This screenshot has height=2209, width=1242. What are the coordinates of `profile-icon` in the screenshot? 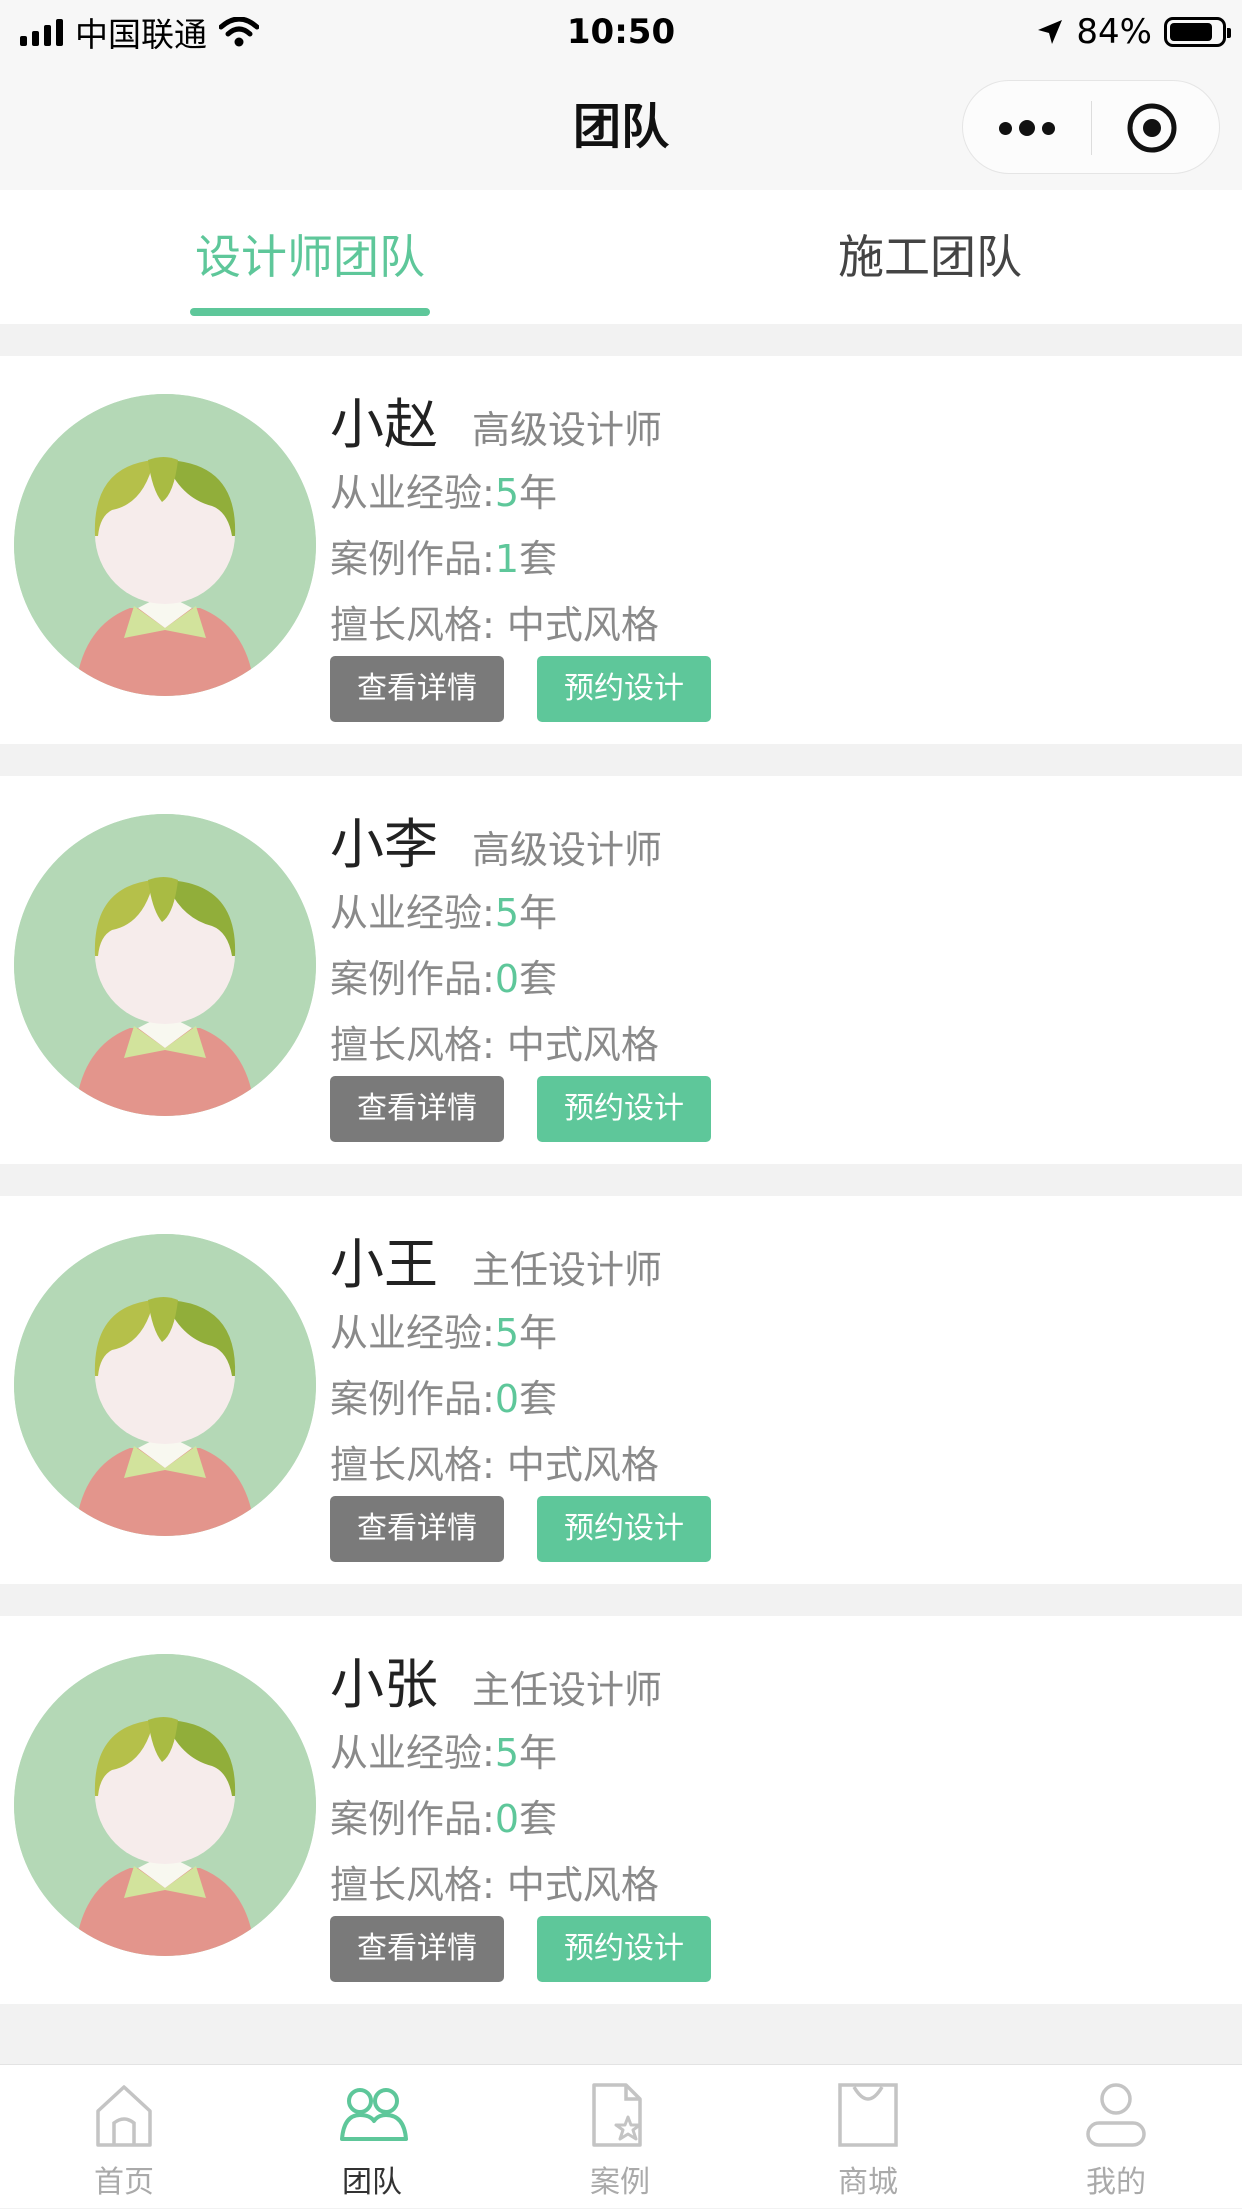 It's located at (1116, 2115).